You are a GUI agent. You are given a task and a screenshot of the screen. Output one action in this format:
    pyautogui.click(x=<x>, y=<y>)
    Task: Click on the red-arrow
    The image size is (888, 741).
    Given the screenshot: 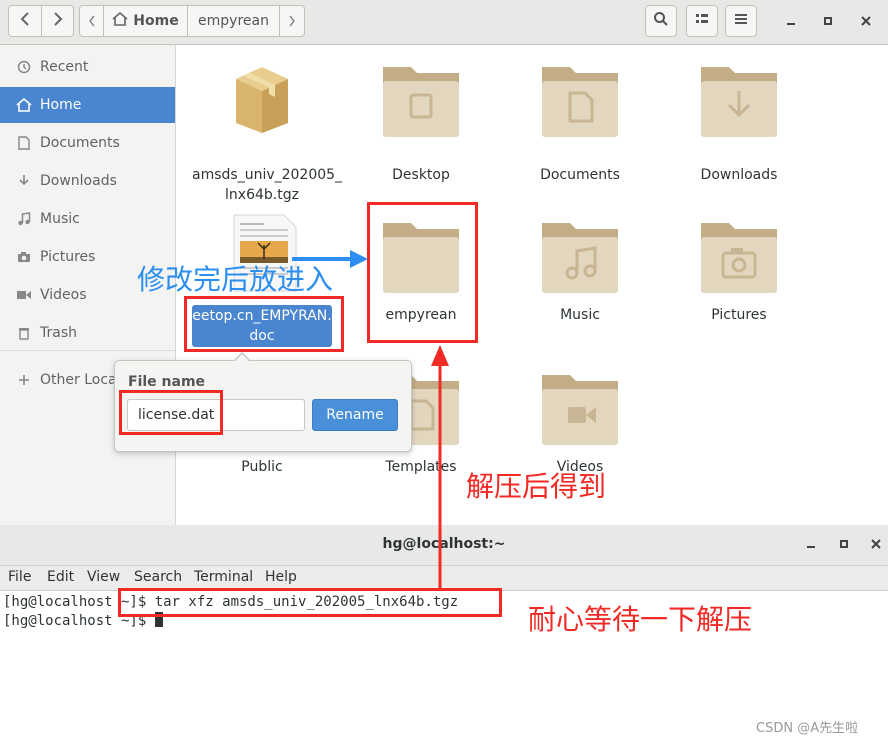 What is the action you would take?
    pyautogui.click(x=440, y=467)
    